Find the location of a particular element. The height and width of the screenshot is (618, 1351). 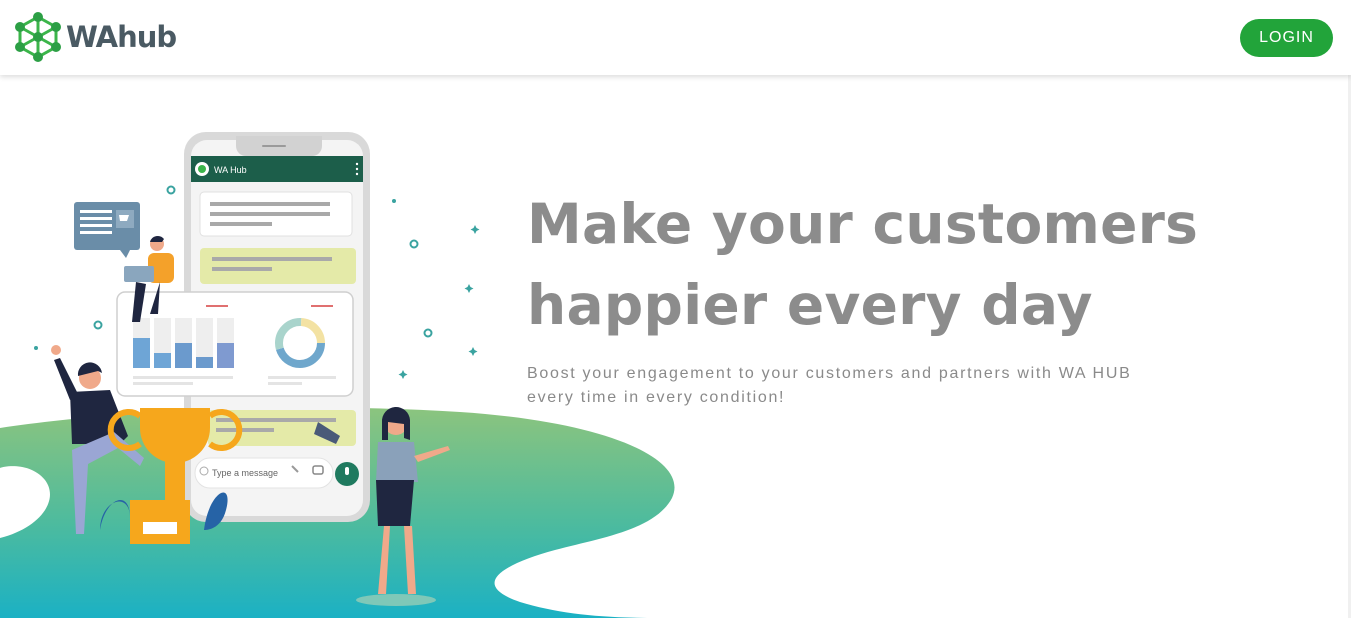

brand-name: WAhub is located at coordinates (121, 37).